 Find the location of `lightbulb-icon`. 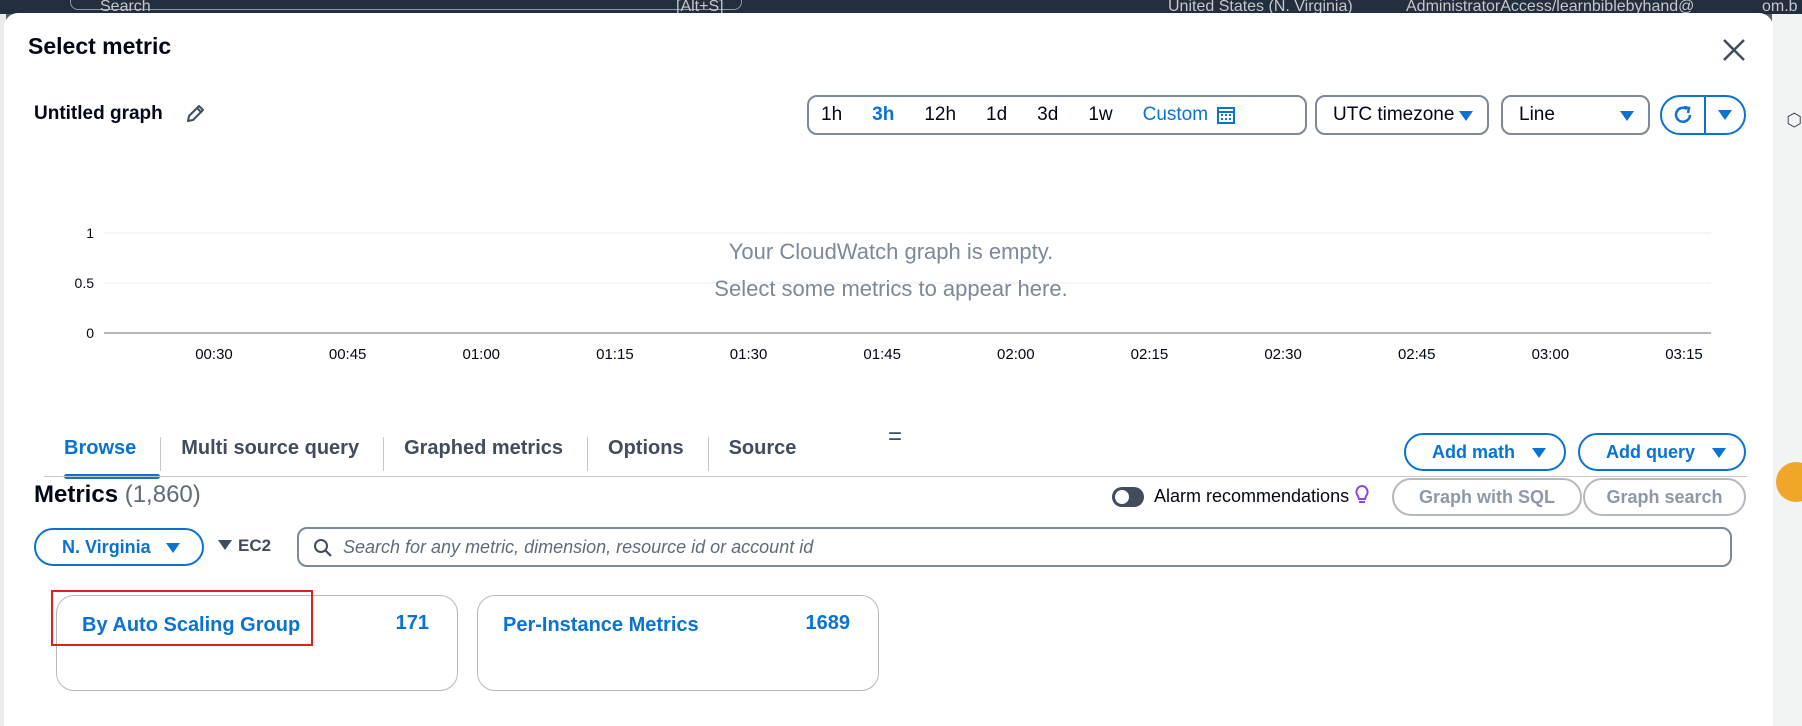

lightbulb-icon is located at coordinates (1362, 495).